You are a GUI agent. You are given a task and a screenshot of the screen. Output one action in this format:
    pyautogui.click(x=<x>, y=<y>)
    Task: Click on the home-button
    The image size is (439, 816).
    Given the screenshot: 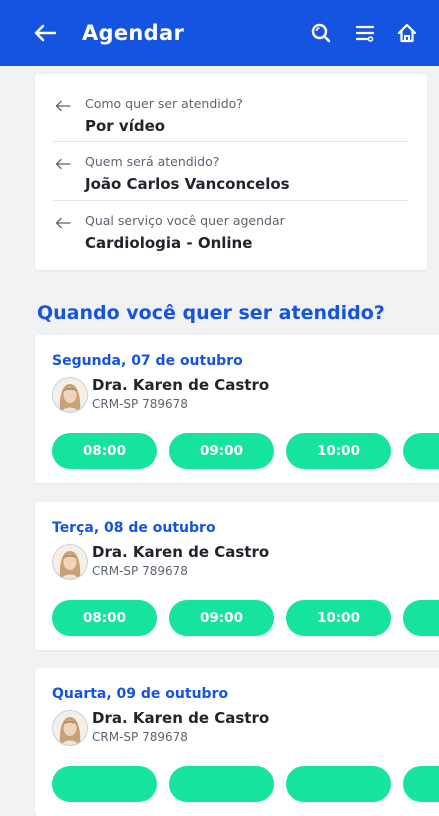 What is the action you would take?
    pyautogui.click(x=407, y=33)
    